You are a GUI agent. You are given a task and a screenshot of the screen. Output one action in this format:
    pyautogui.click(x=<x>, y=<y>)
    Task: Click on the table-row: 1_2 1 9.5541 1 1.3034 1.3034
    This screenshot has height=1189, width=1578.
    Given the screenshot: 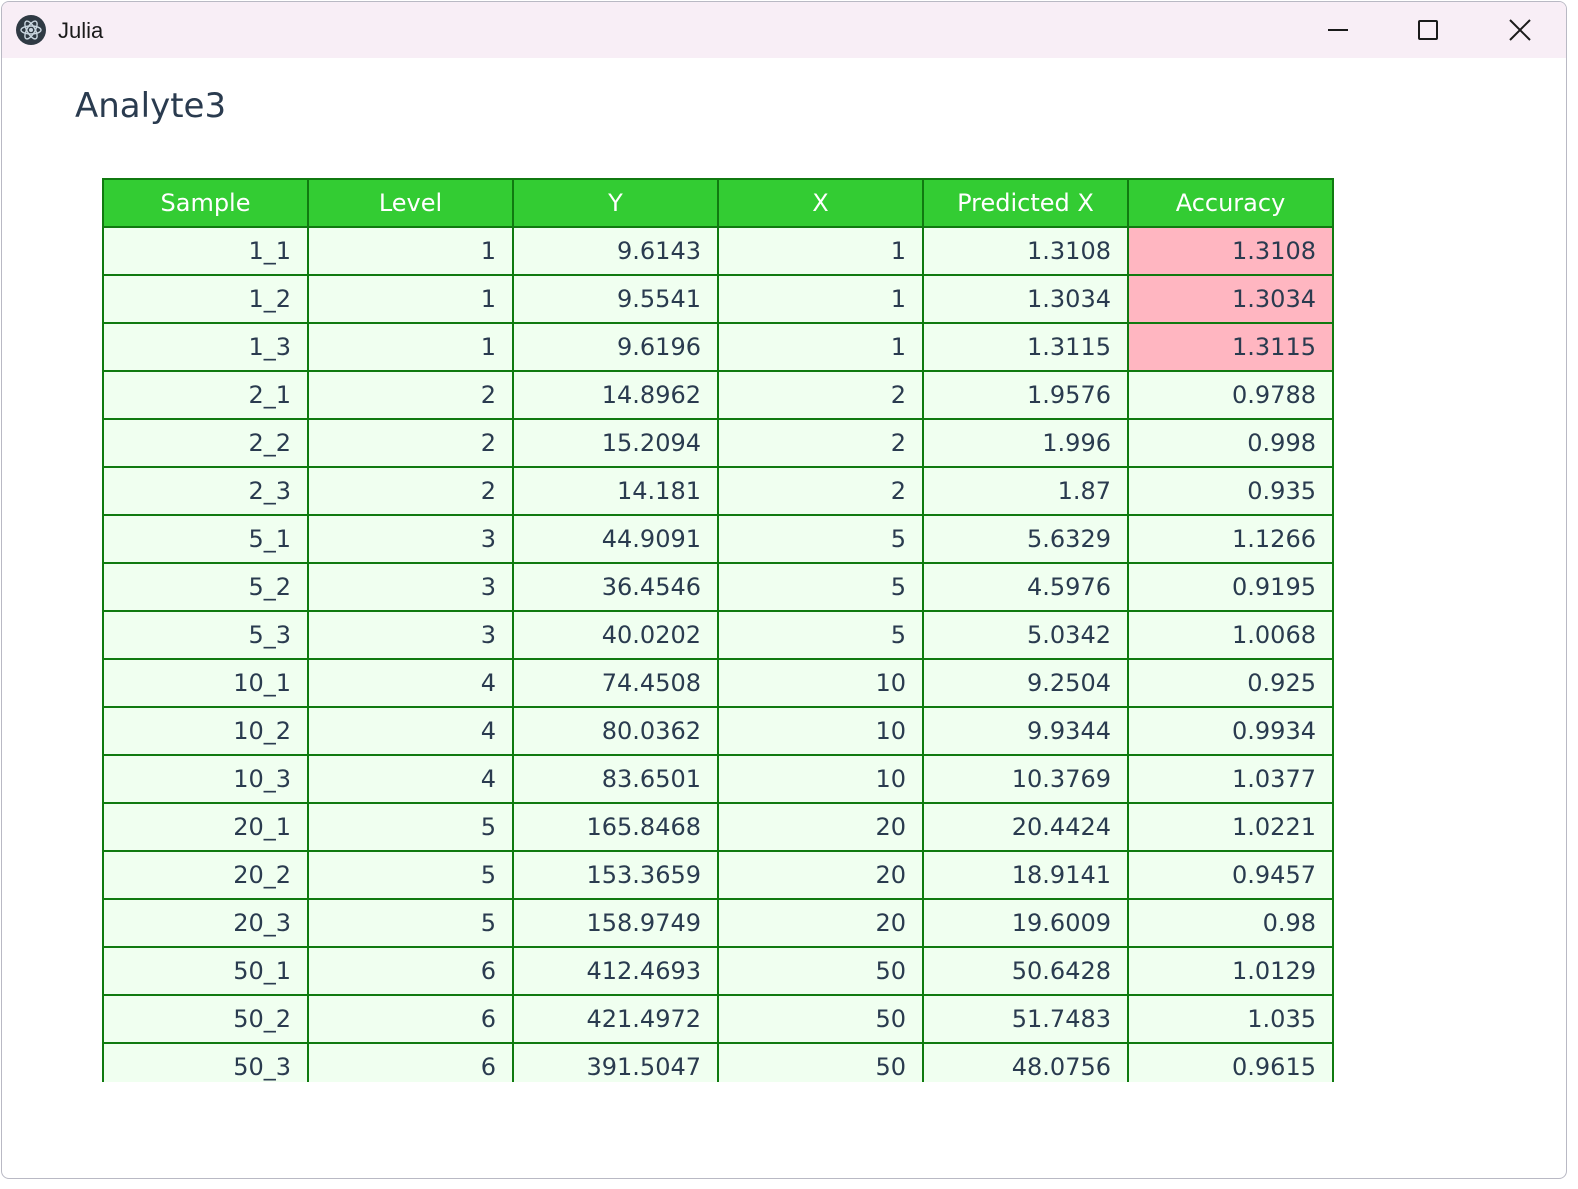 What is the action you would take?
    pyautogui.click(x=718, y=299)
    